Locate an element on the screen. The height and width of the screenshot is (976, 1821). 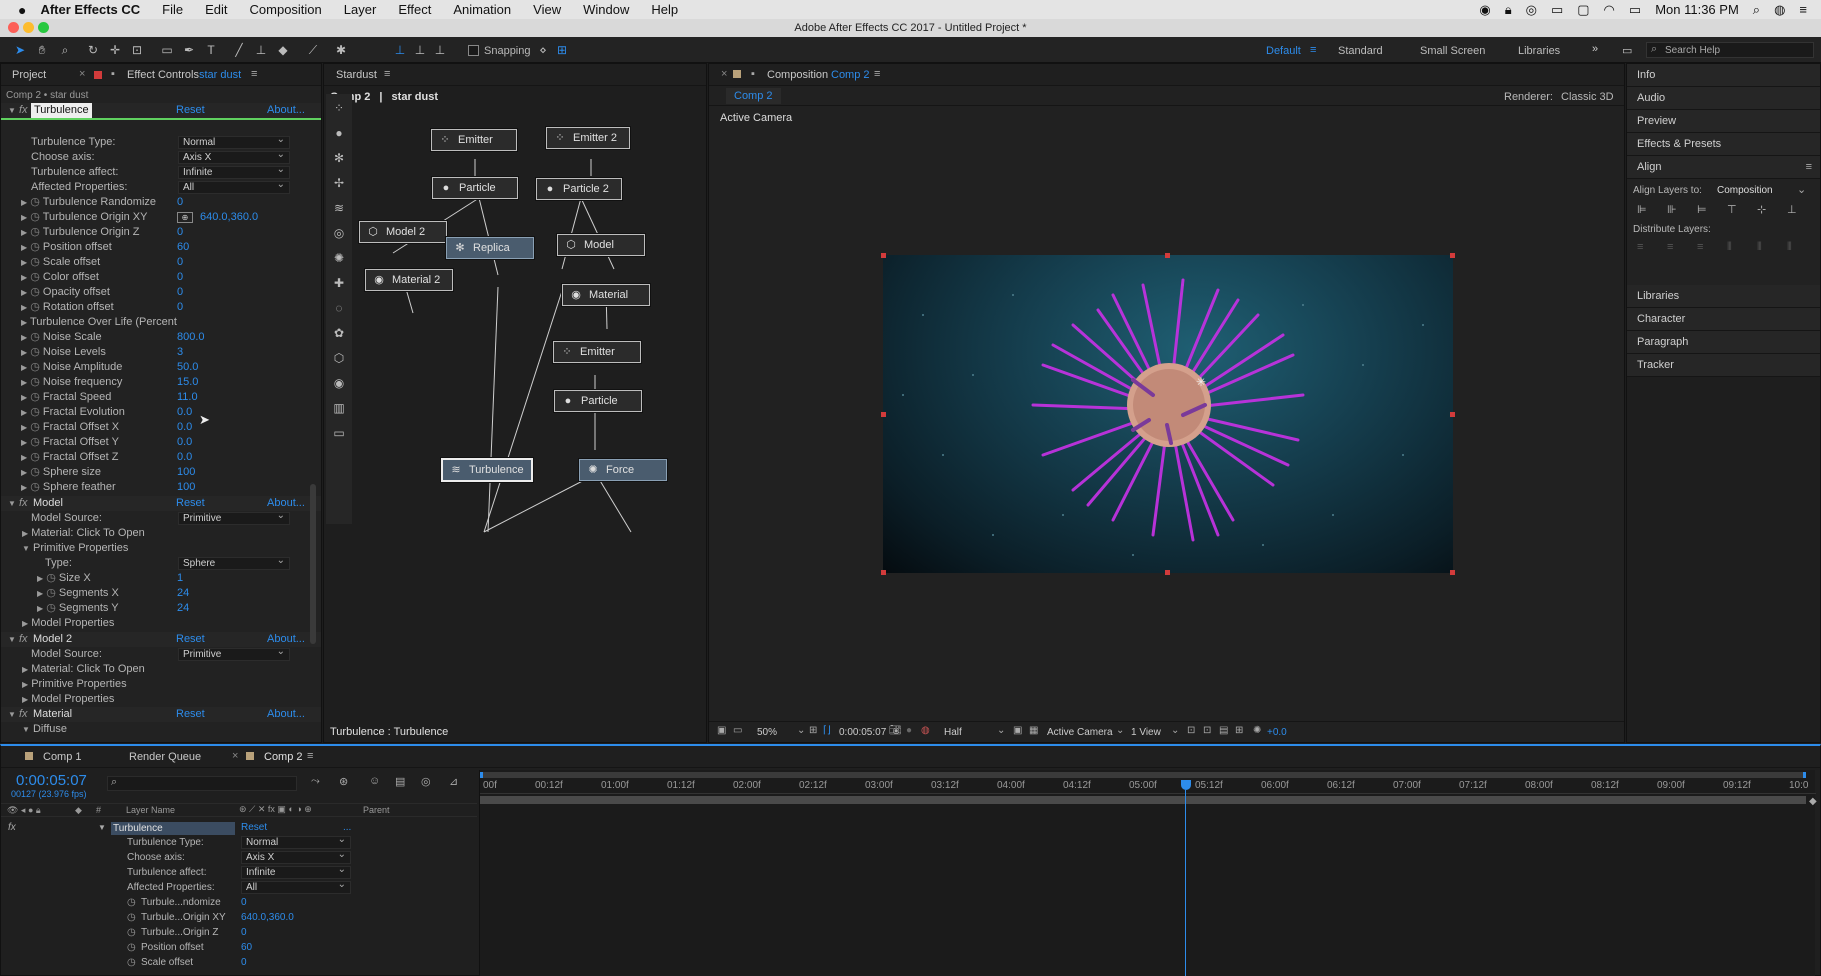
handle-mid-right is located at coordinates (1452, 414).